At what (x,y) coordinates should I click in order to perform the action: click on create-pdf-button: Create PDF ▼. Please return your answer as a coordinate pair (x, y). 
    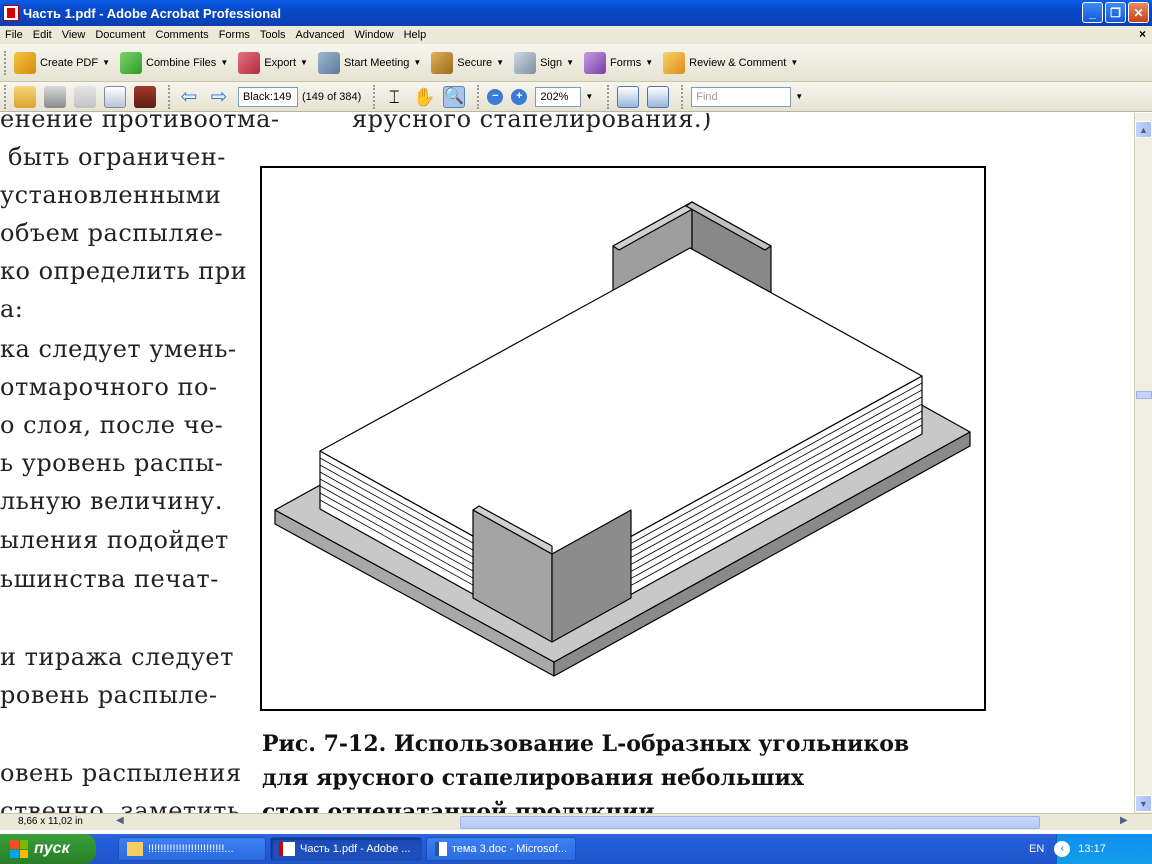
    Looking at the image, I should click on (62, 62).